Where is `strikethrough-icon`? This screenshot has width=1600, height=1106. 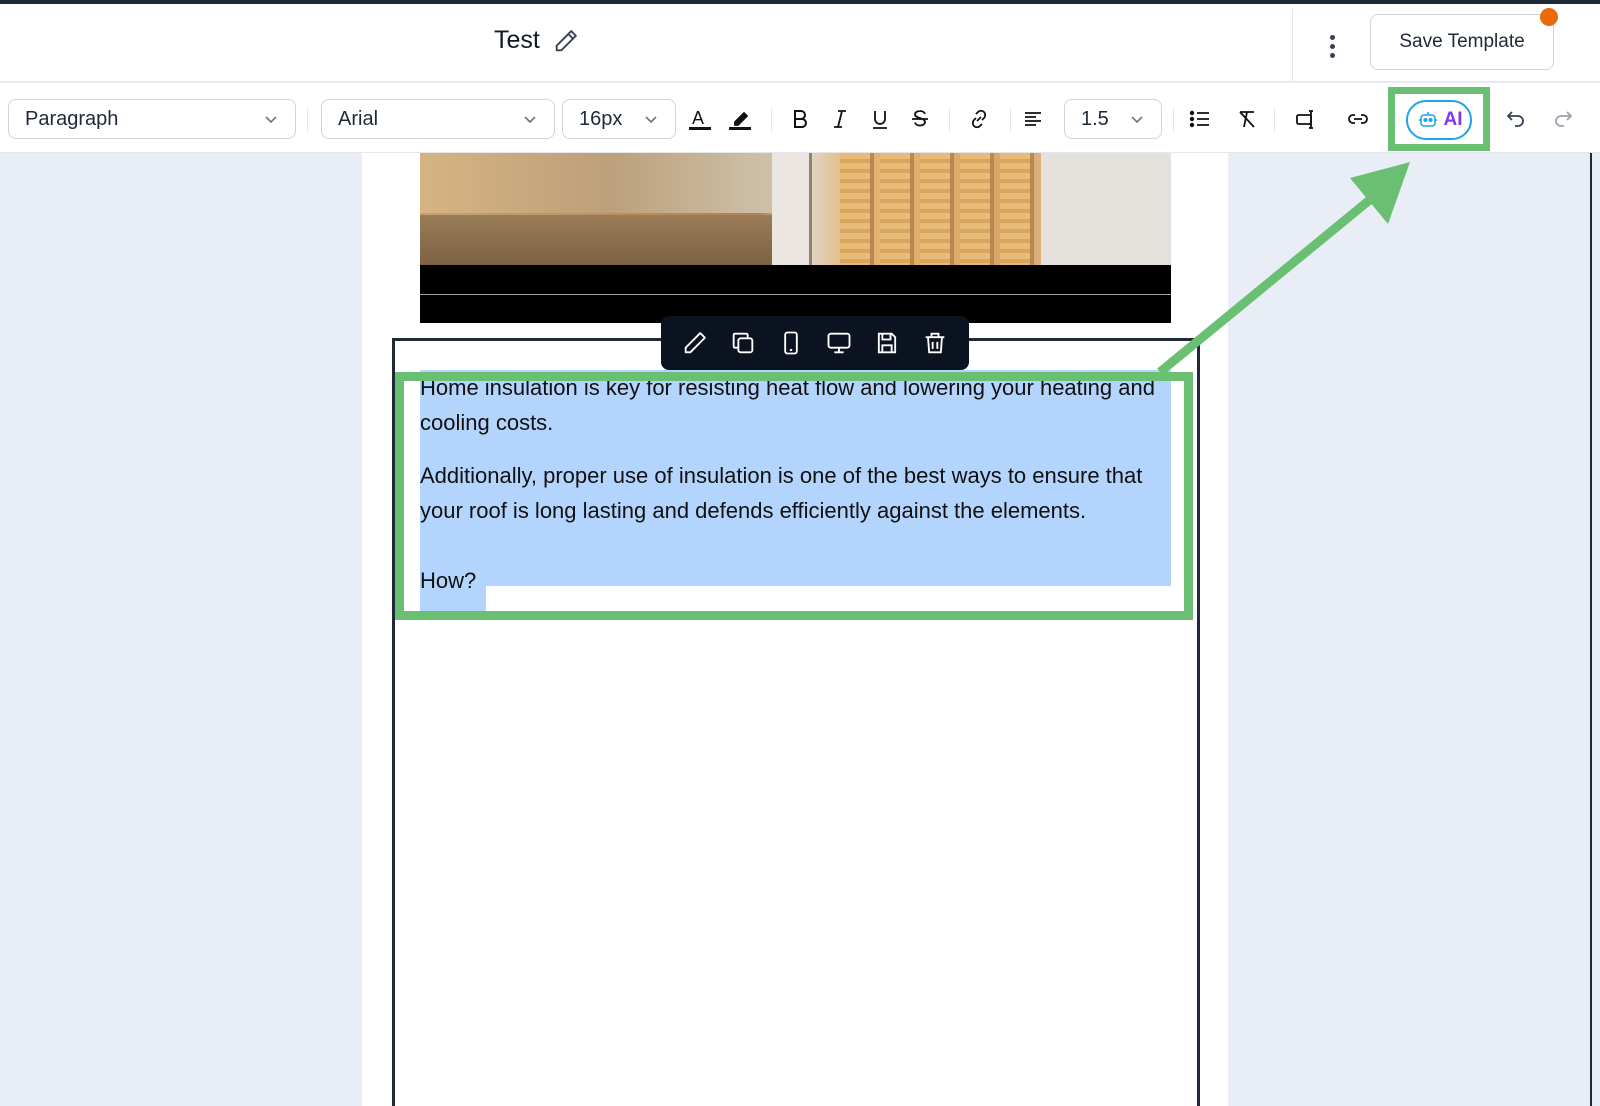 strikethrough-icon is located at coordinates (920, 119).